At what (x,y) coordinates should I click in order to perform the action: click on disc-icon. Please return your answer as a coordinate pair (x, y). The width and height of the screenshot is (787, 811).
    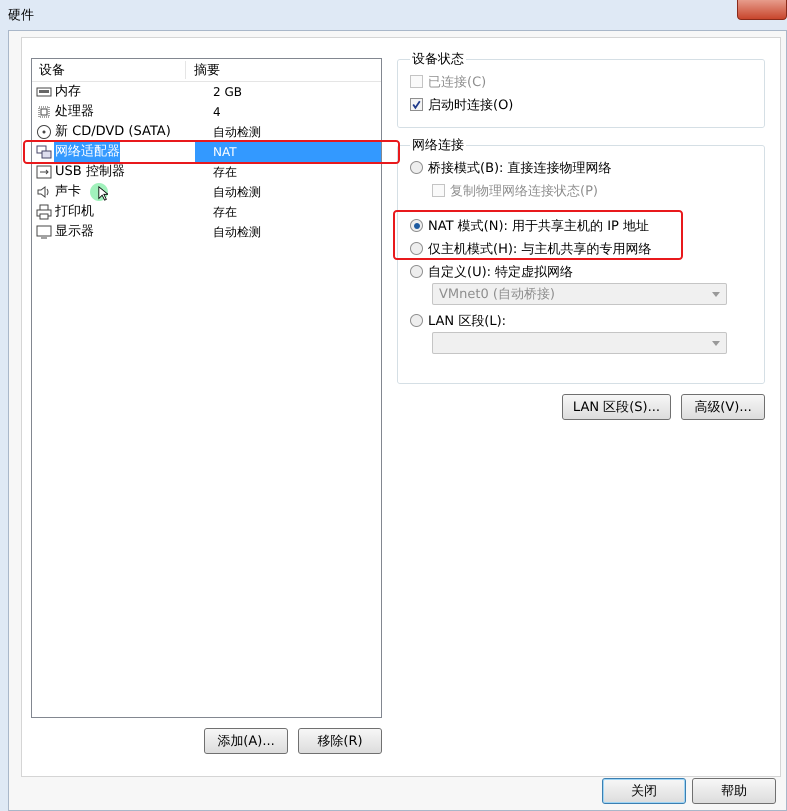
    Looking at the image, I should click on (44, 132).